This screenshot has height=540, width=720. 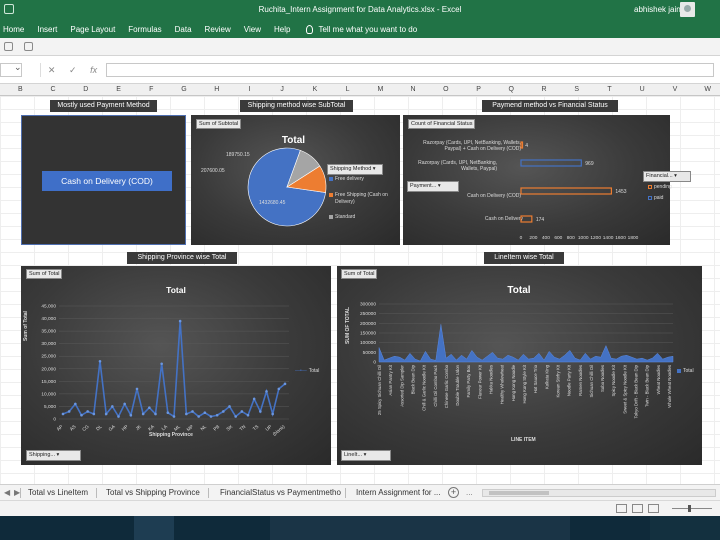 What do you see at coordinates (707, 89) in the screenshot?
I see `column-header-w: W` at bounding box center [707, 89].